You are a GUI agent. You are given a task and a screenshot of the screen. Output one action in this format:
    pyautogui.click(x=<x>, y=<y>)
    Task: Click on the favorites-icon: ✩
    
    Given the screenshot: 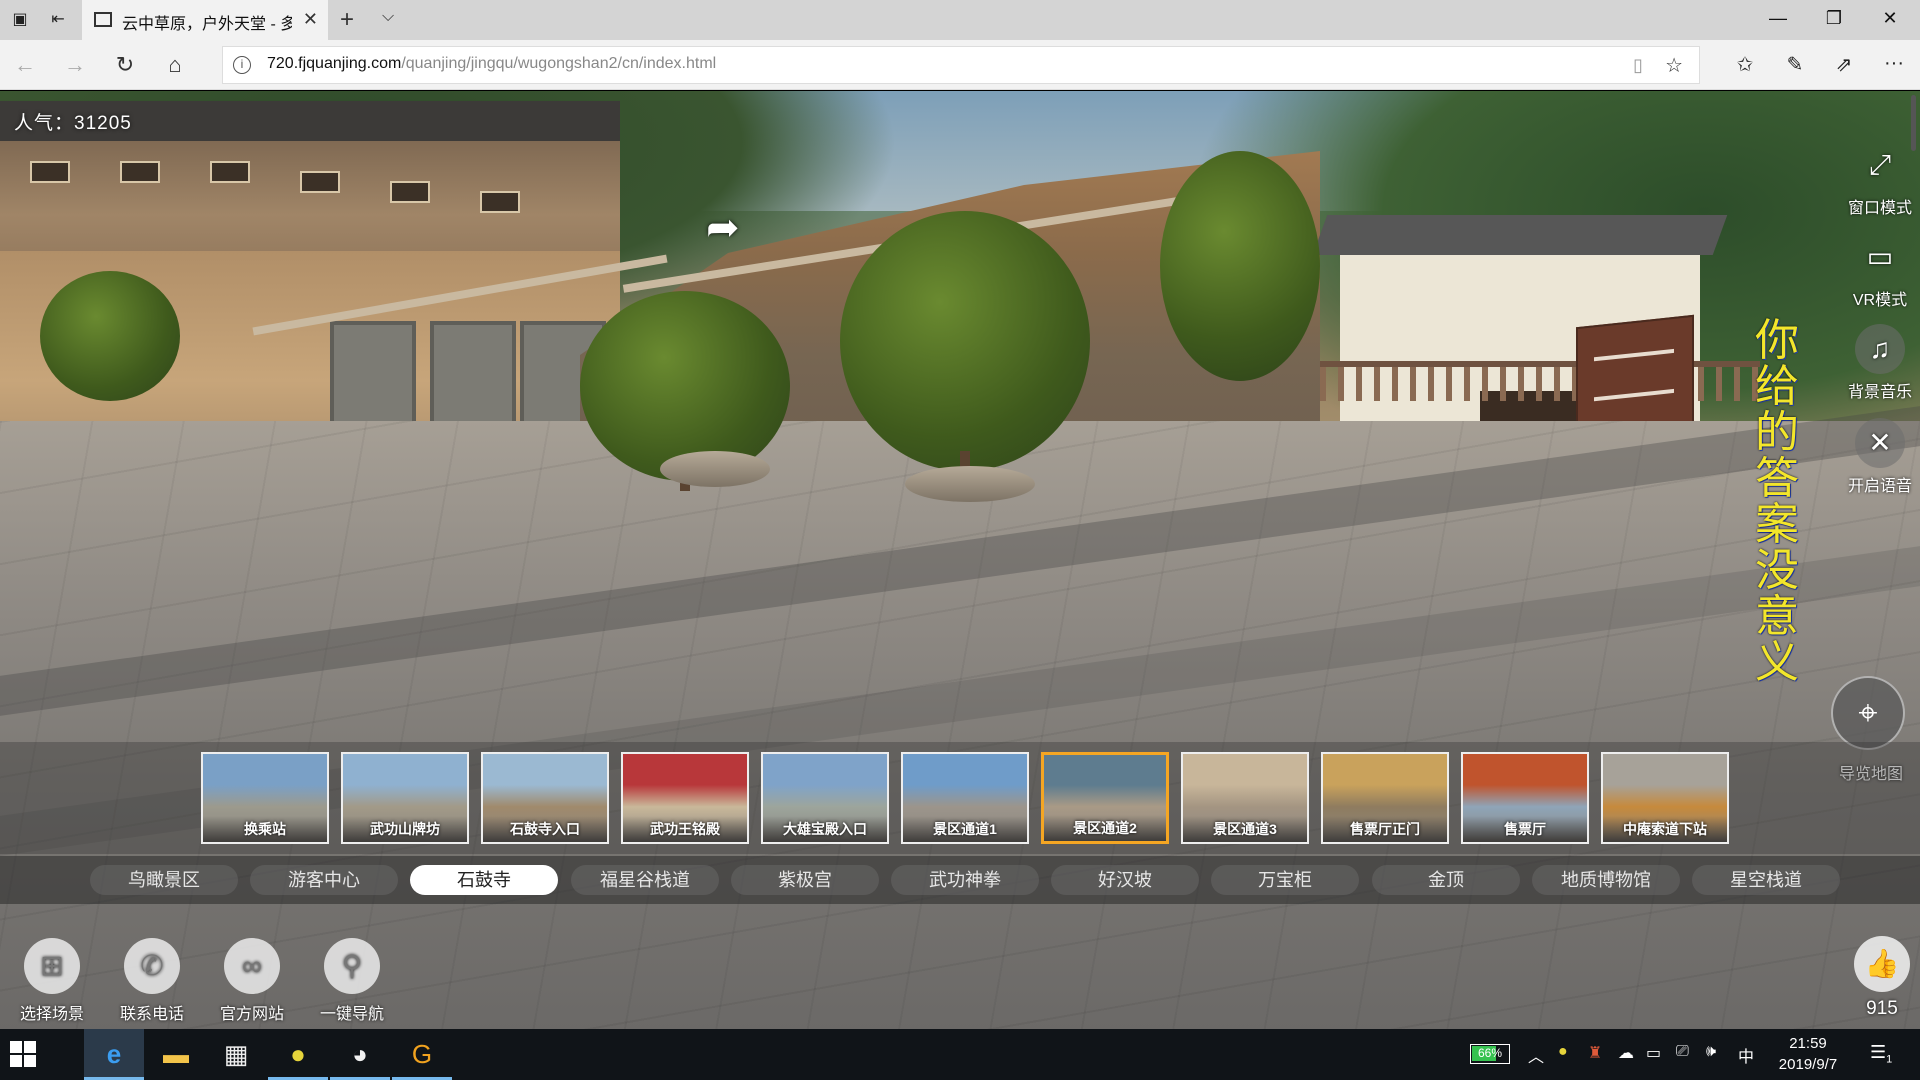 What is the action you would take?
    pyautogui.click(x=1745, y=64)
    